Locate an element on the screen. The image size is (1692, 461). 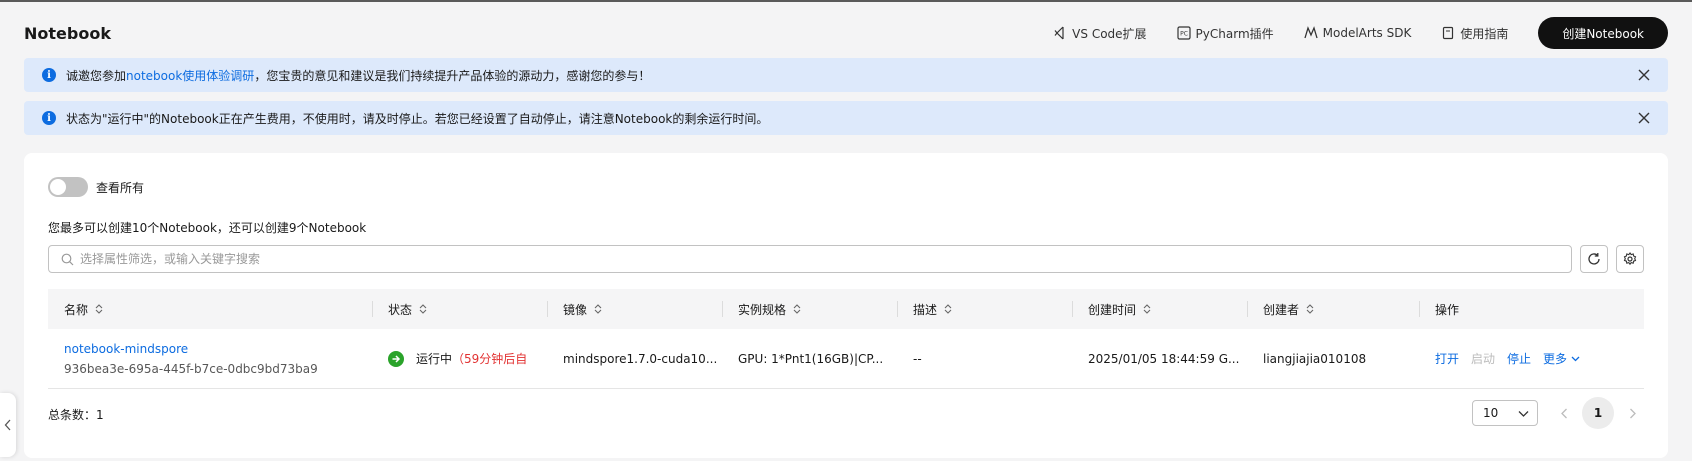
pycharm-plugin-label: PyCharm插件 is located at coordinates (1234, 33).